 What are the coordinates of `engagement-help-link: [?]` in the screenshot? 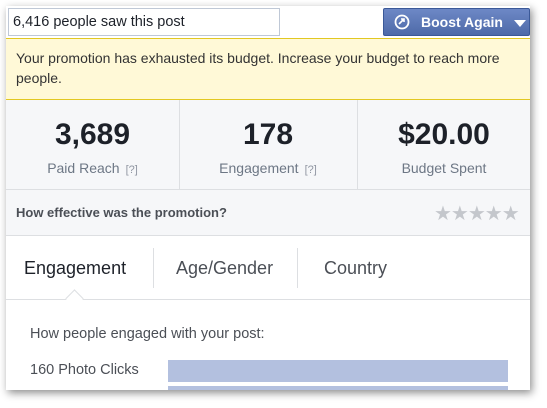 It's located at (311, 170).